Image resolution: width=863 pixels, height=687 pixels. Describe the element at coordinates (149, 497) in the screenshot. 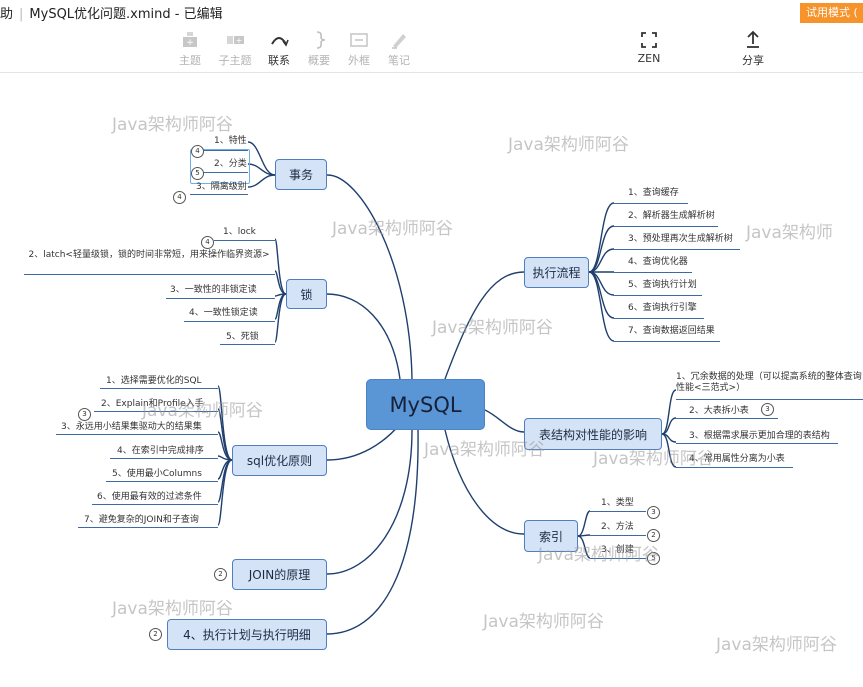

I see `leaf-sql-6: 6、使用最有效的过滤条件` at that location.